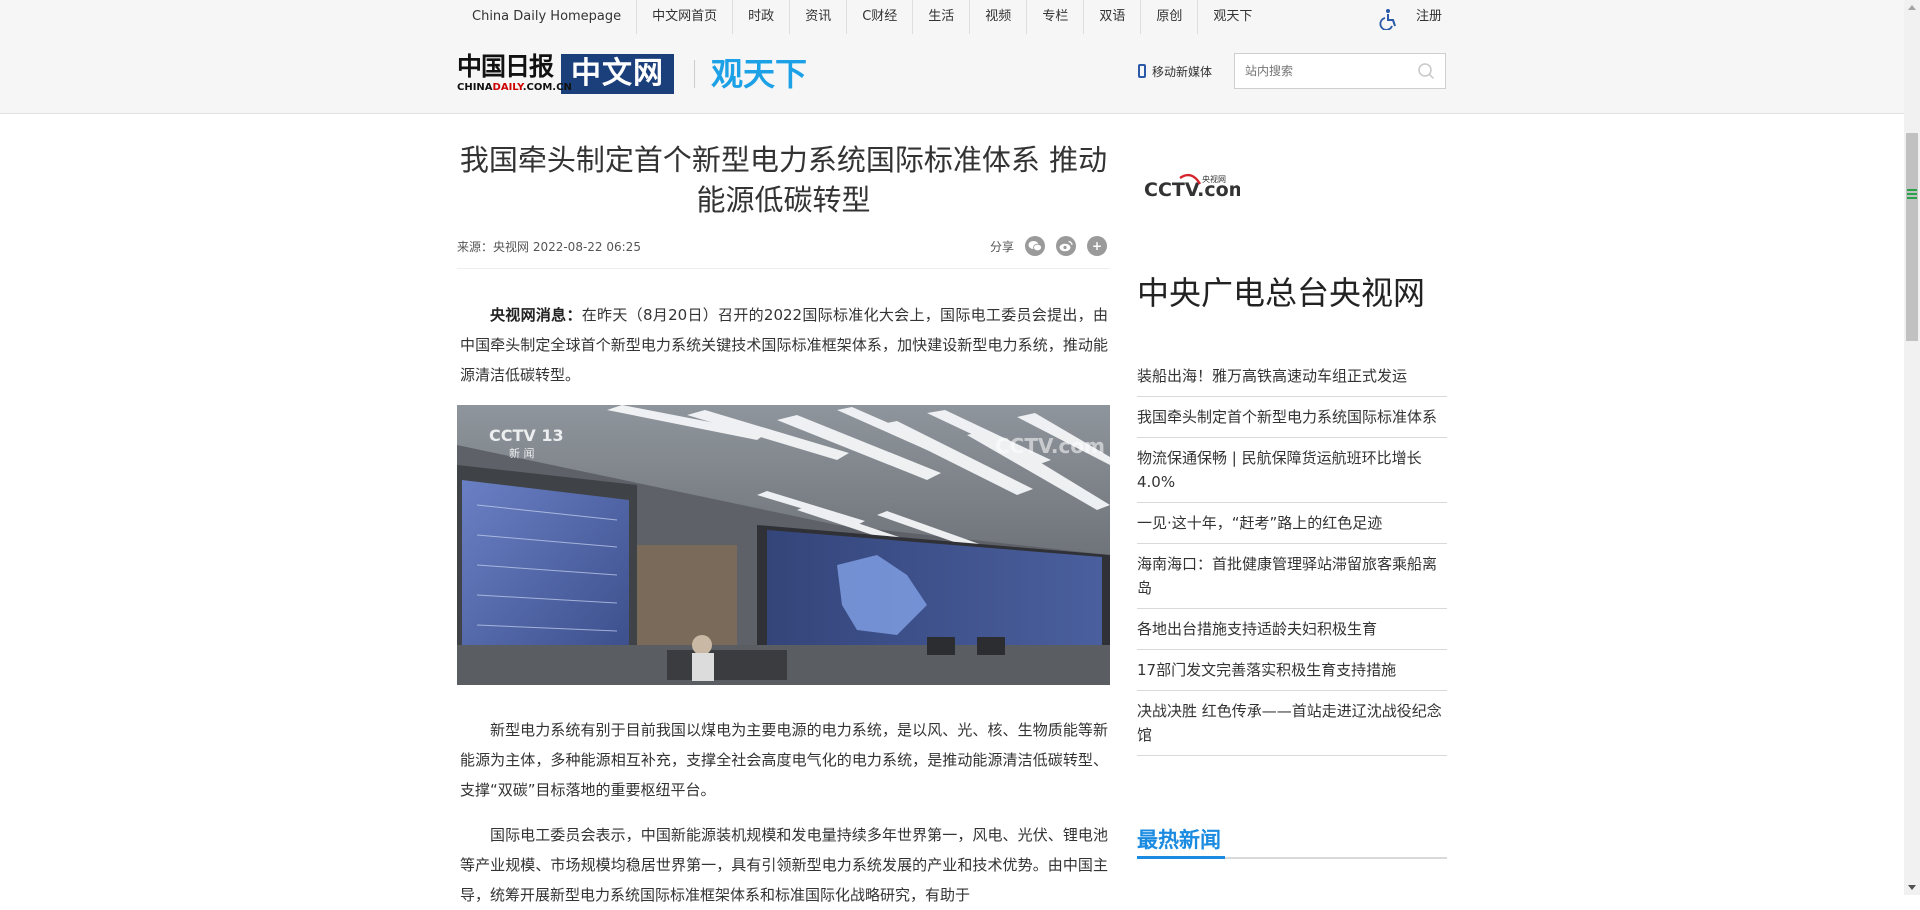  I want to click on photo-watermark-left-sub: 新 闻, so click(522, 453).